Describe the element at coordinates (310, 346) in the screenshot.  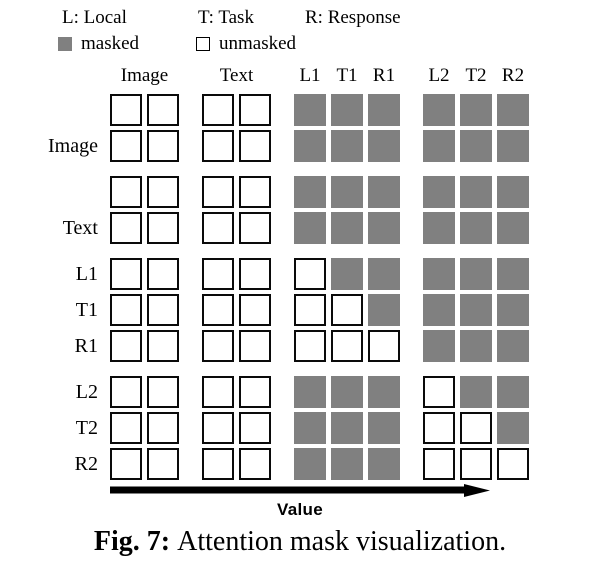
I see `cell-unmasked-r6-c4` at that location.